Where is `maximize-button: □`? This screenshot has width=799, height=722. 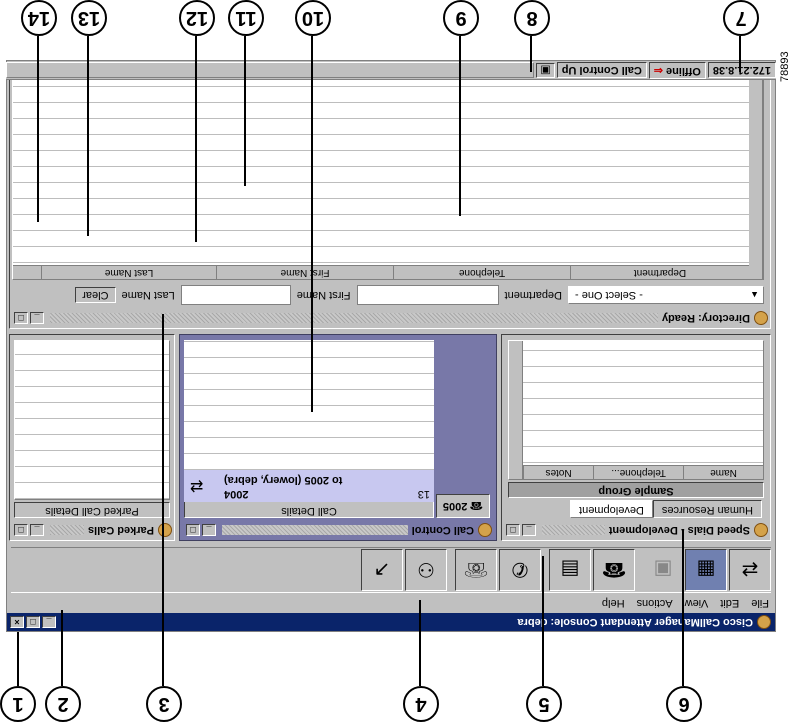 maximize-button: □ is located at coordinates (33, 622).